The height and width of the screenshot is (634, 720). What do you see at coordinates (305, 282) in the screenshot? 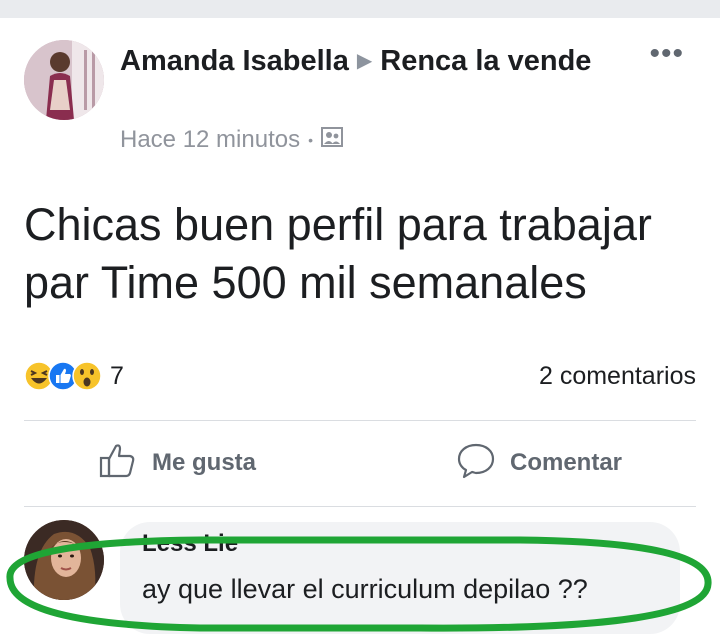
I see `post-text-line: par Time 500 mil semanales` at bounding box center [305, 282].